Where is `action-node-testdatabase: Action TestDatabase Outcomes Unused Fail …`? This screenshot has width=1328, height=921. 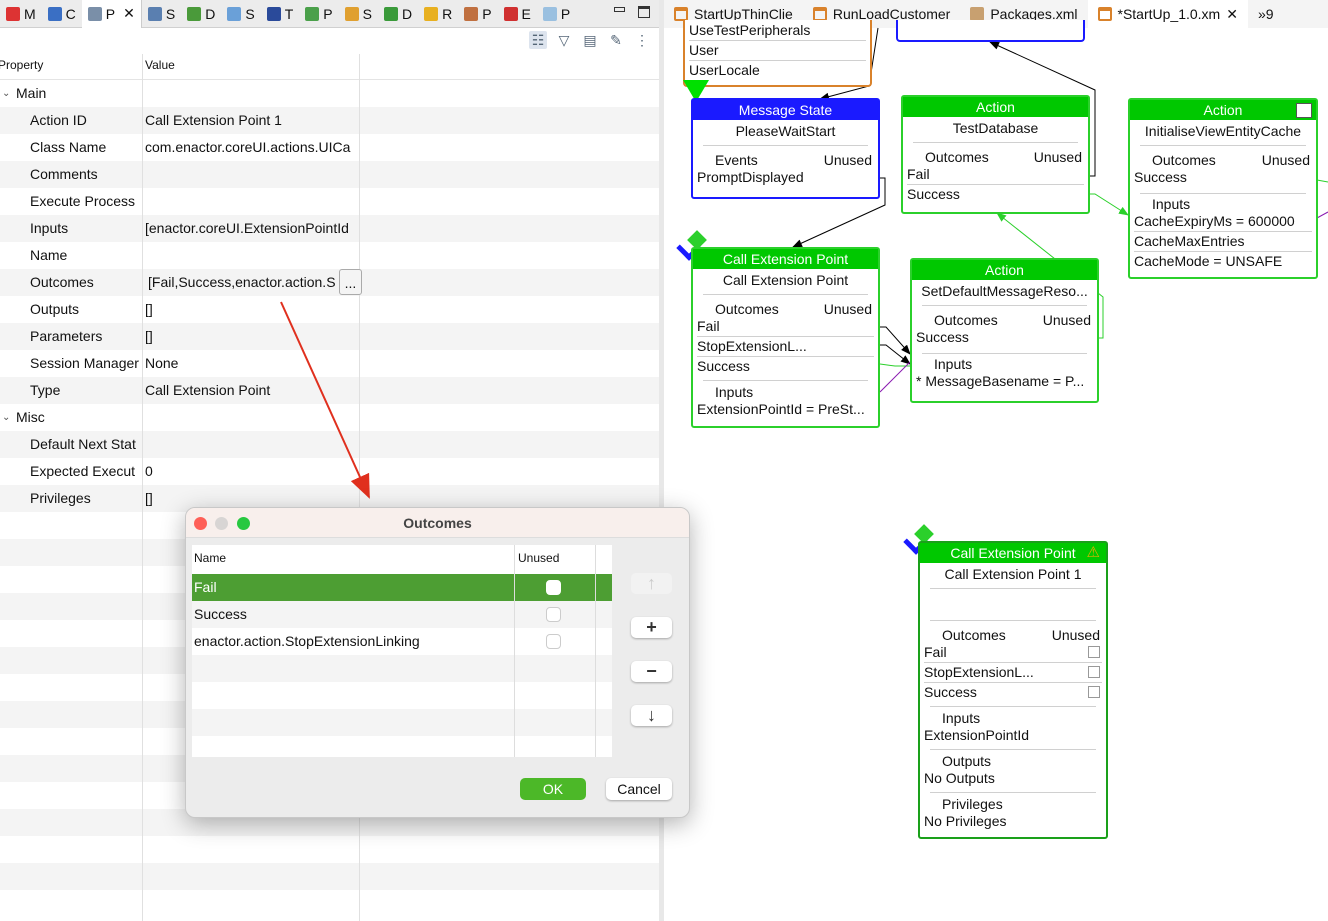
action-node-testdatabase: Action TestDatabase Outcomes Unused Fail … is located at coordinates (995, 154).